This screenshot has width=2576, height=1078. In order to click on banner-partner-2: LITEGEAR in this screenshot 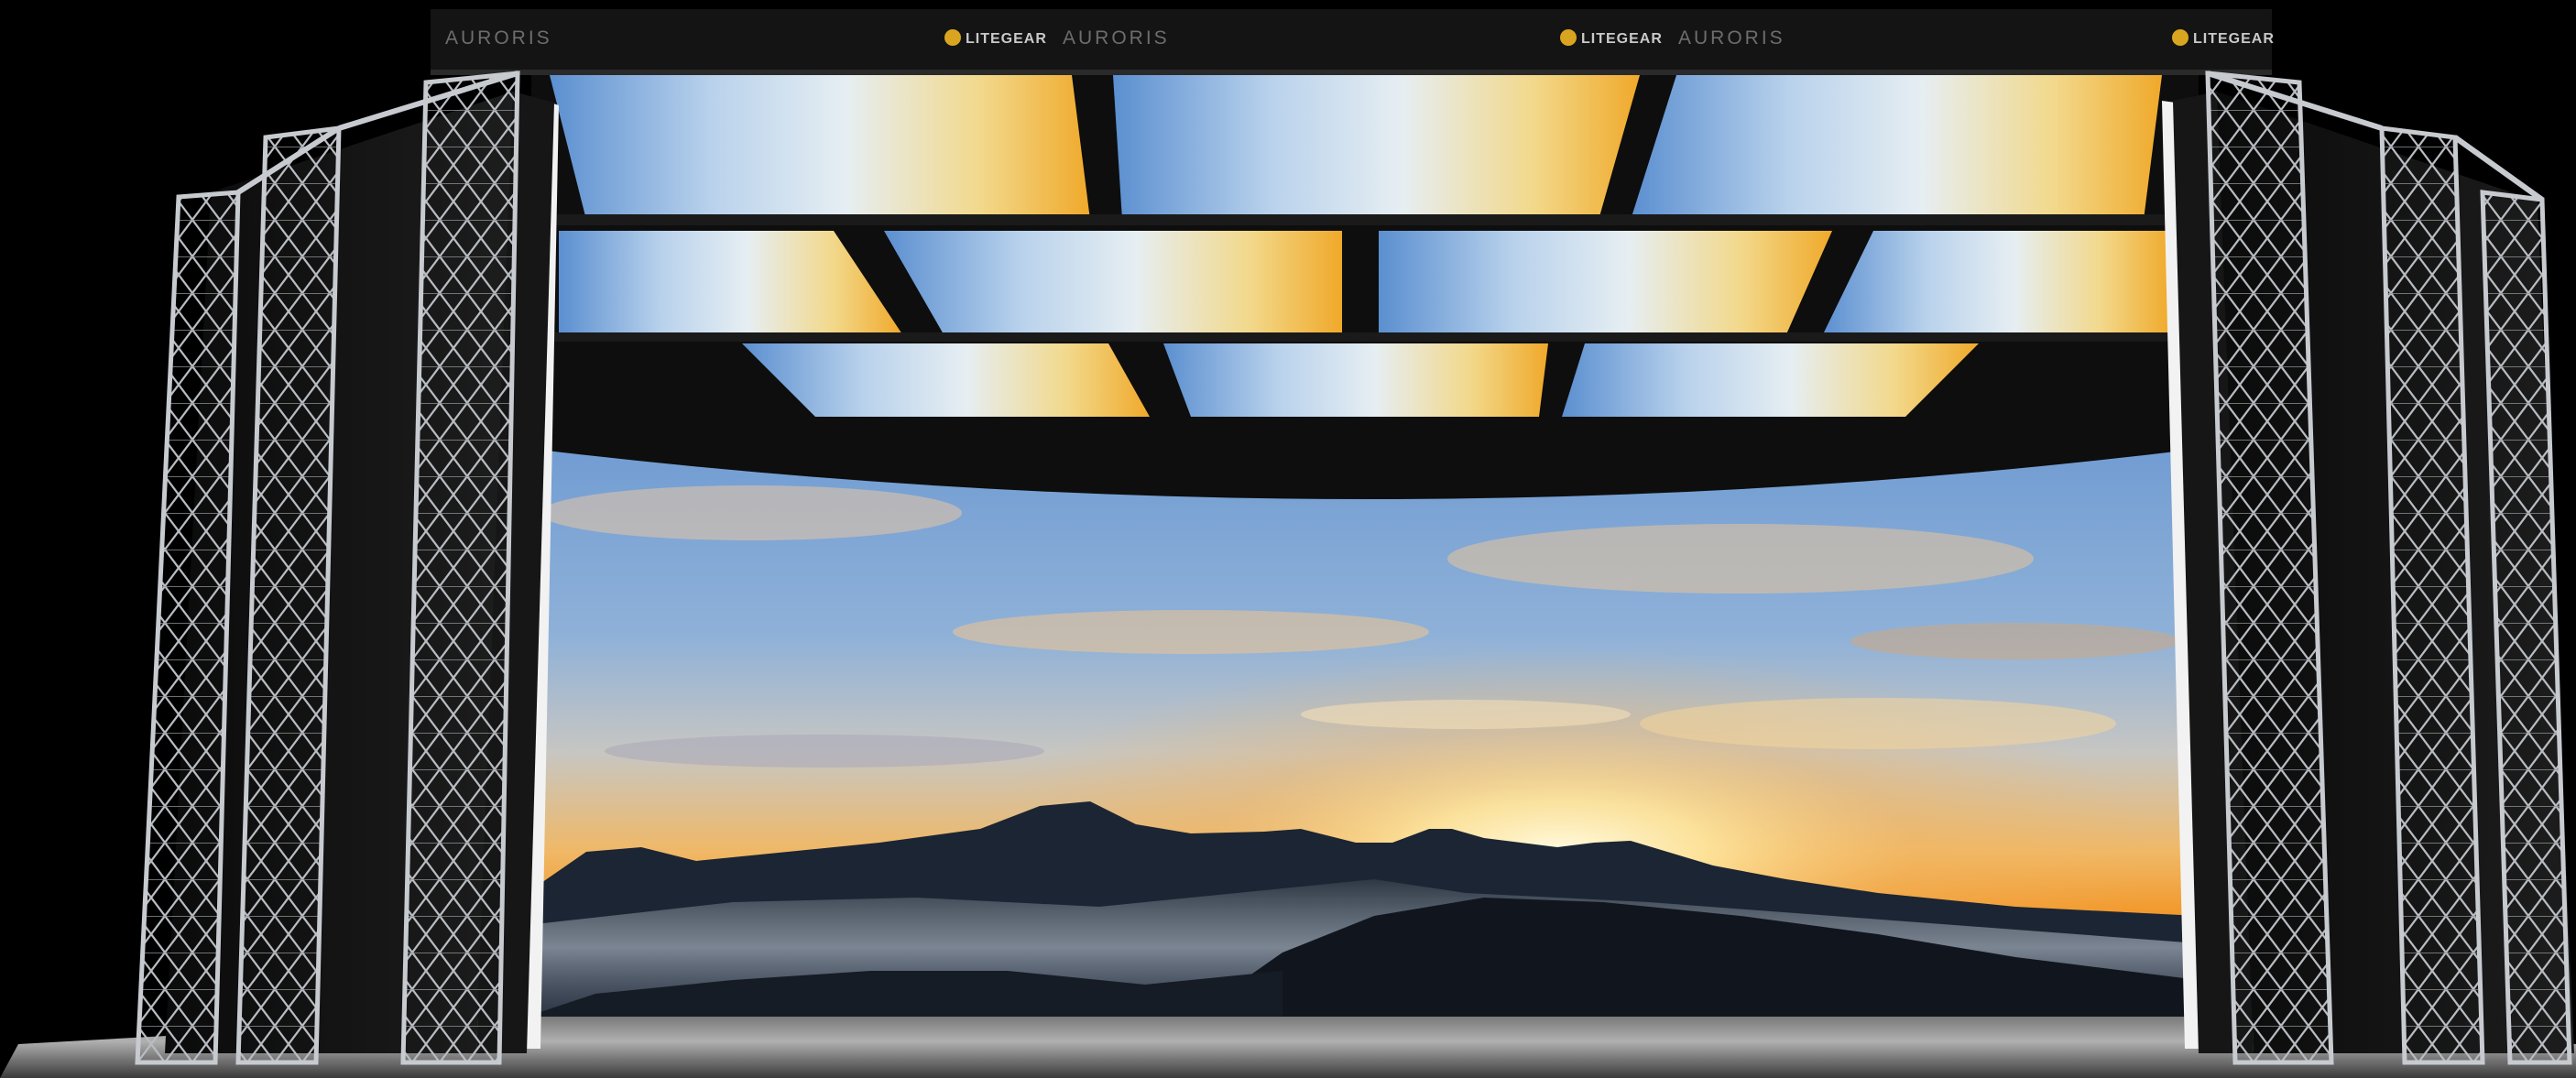, I will do `click(1622, 39)`.